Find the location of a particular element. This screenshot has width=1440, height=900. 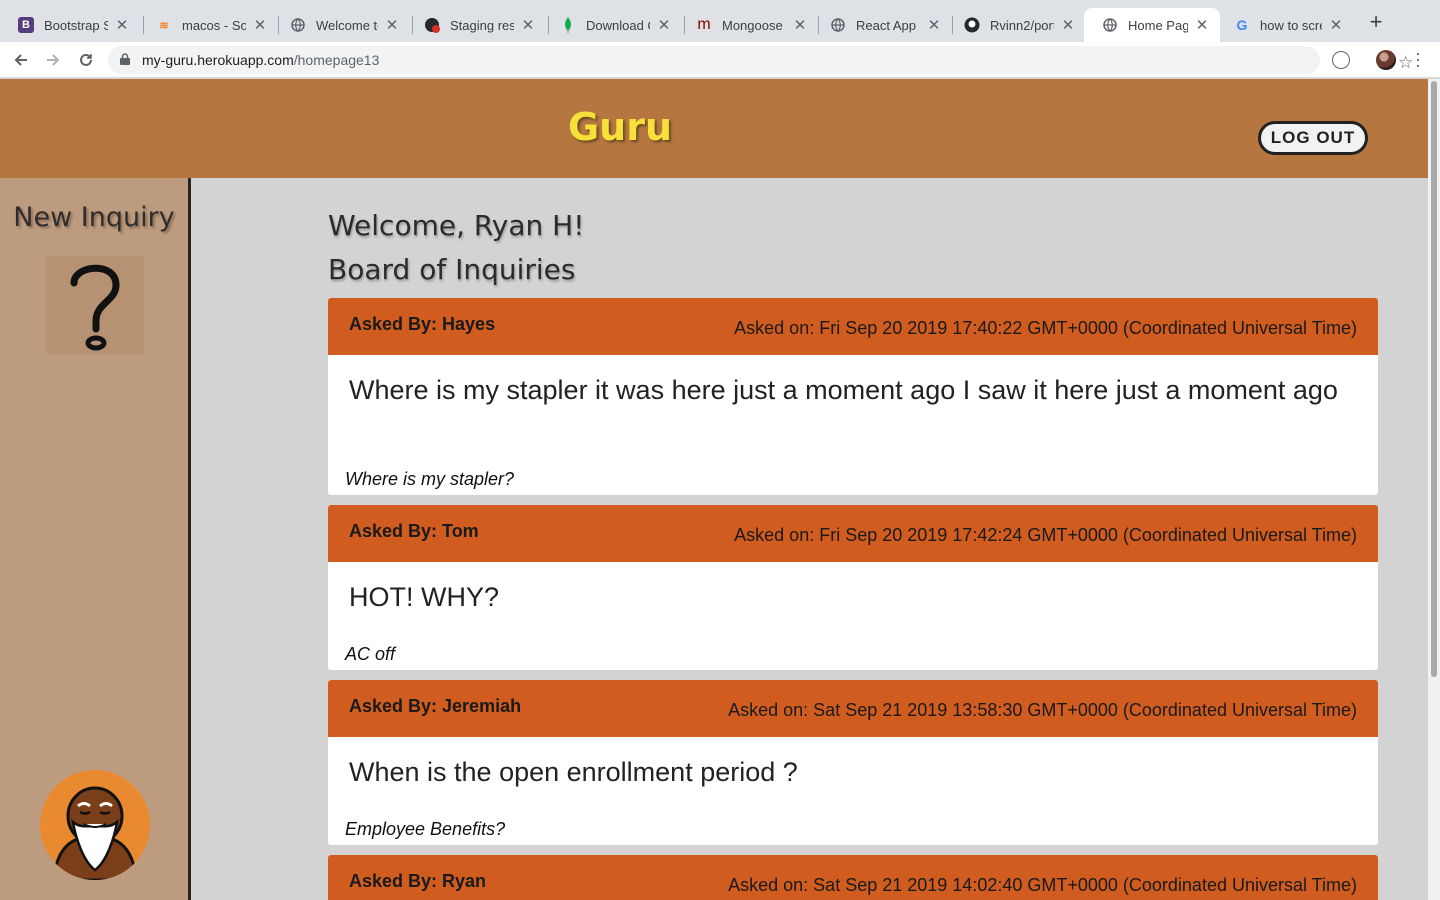

inquiry-subject: Where is my stapler? is located at coordinates (430, 479).